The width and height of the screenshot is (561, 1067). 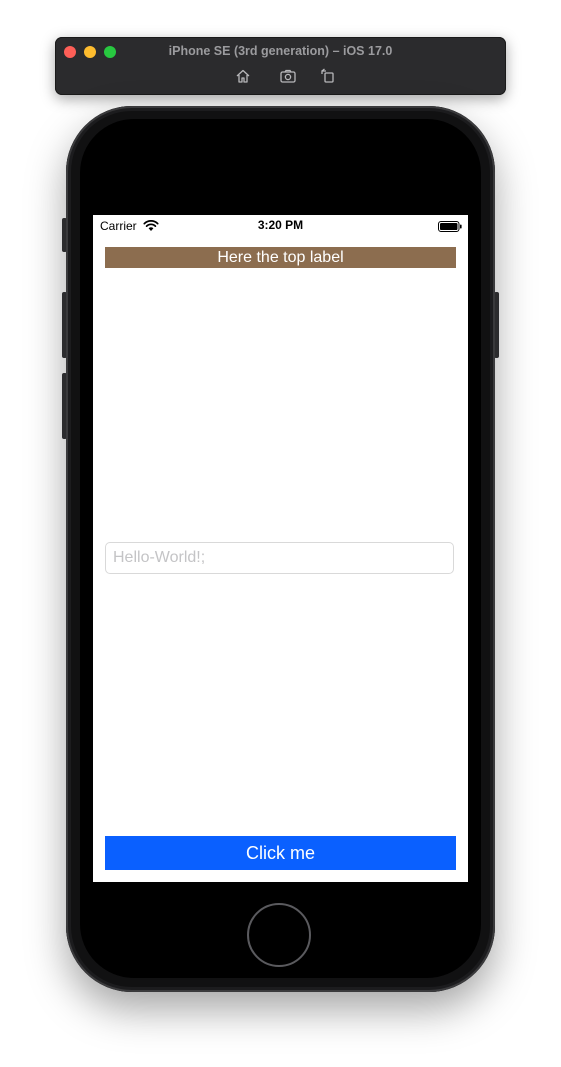 I want to click on home-button, so click(x=279, y=935).